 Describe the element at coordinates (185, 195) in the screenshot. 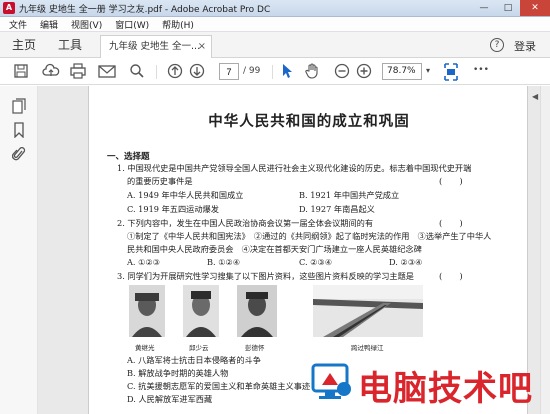

I see `q1-option-a: A. 1949 年中华人民共和国成立` at that location.